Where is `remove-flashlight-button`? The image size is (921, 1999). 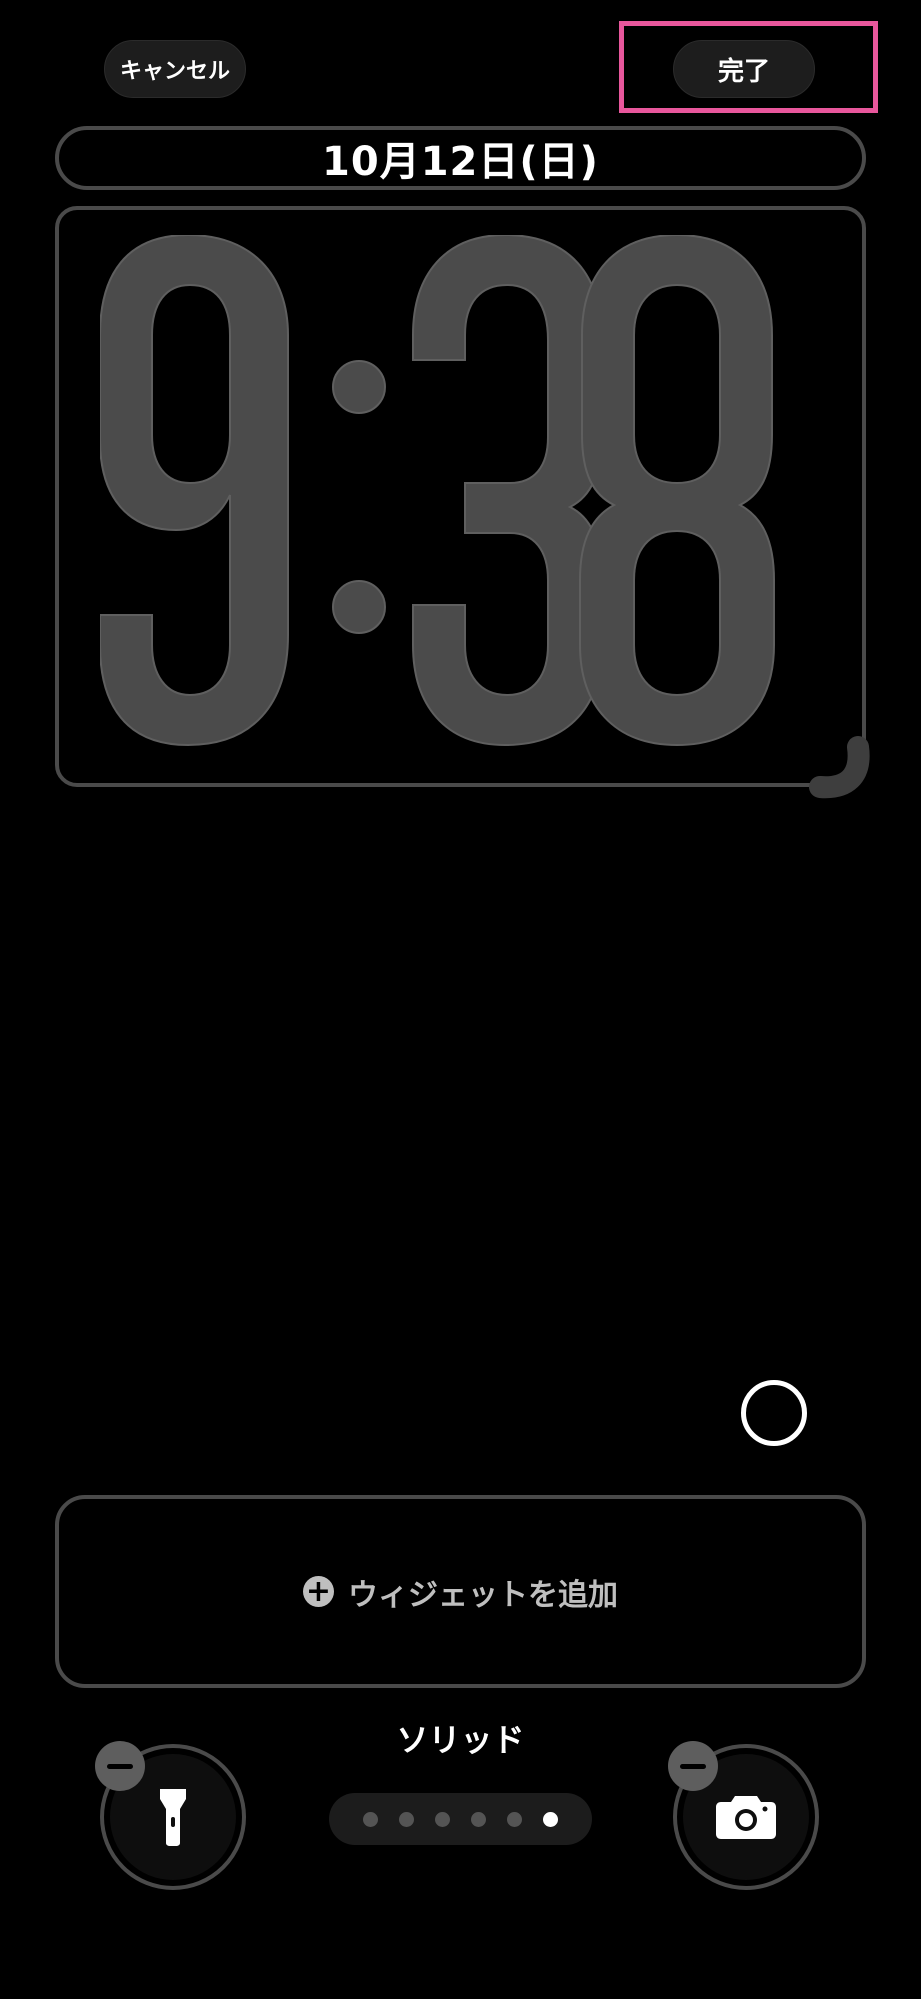 remove-flashlight-button is located at coordinates (120, 1766).